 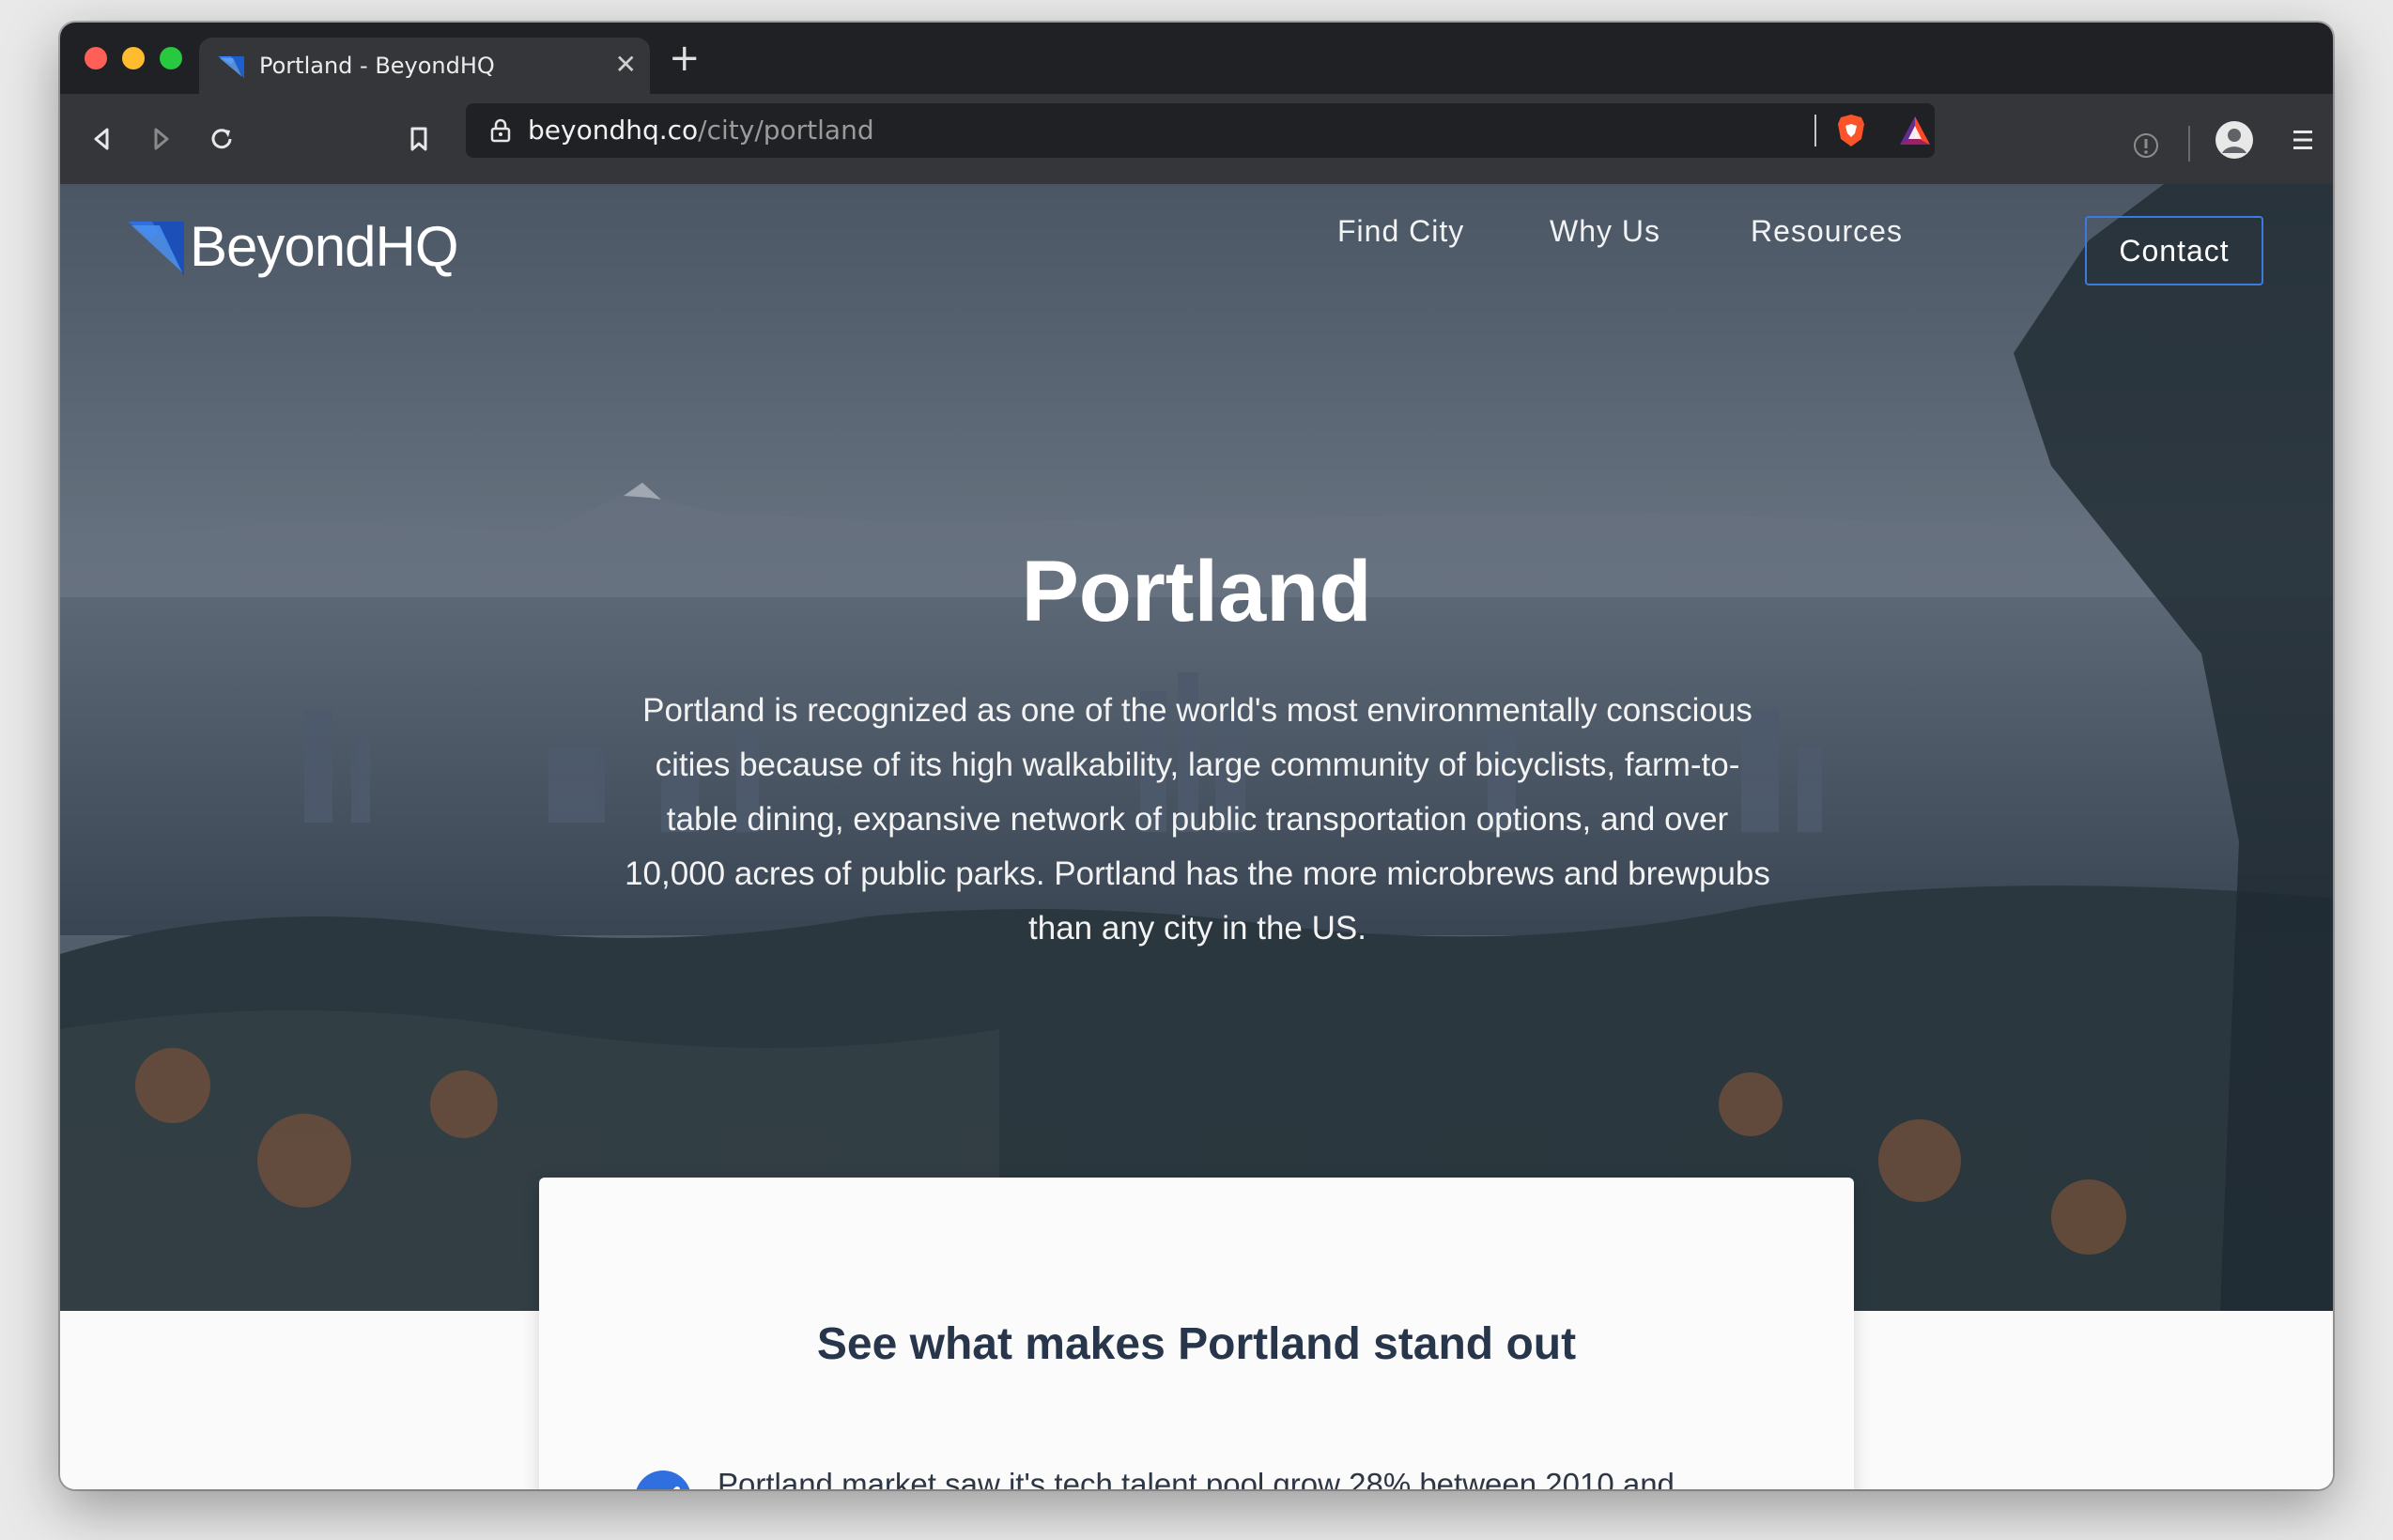 I want to click on bookmark-icon, so click(x=419, y=139).